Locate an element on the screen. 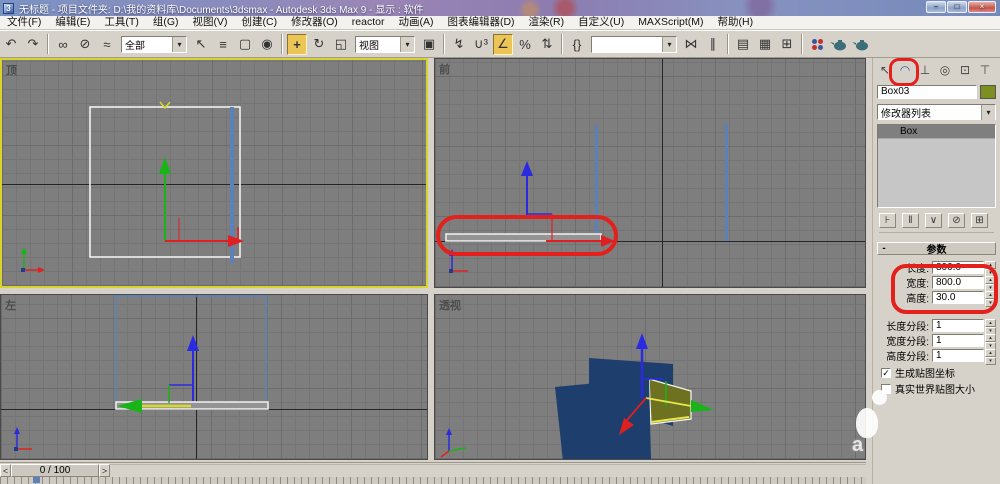 The height and width of the screenshot is (484, 1000). close-button: × is located at coordinates (982, 7).